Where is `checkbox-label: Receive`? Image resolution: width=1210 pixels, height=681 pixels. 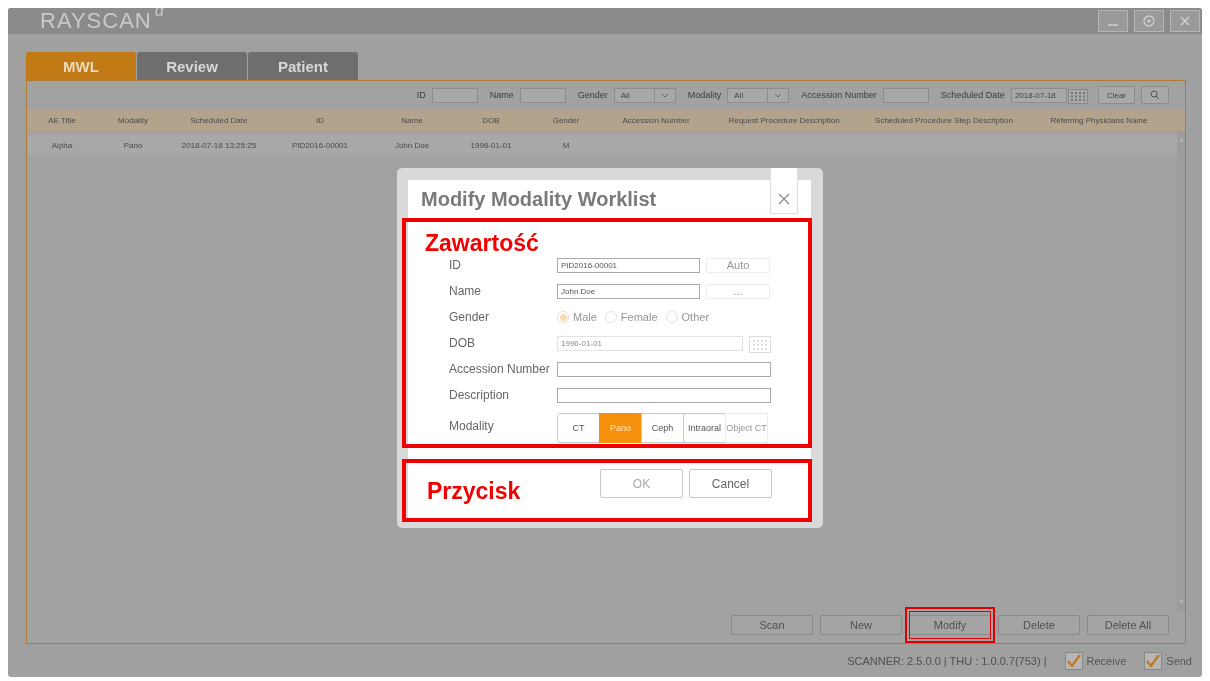
checkbox-label: Receive is located at coordinates (1106, 660).